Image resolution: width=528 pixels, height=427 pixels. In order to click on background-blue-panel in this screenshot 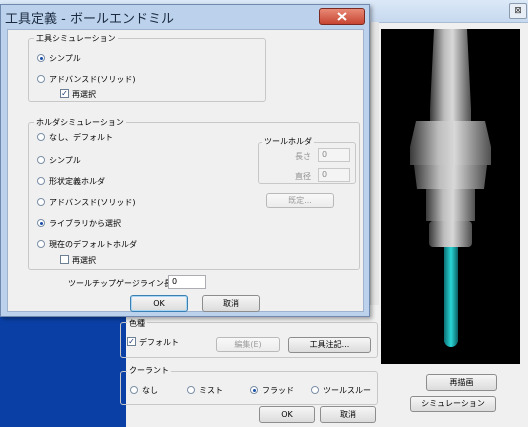, I will do `click(57, 366)`.